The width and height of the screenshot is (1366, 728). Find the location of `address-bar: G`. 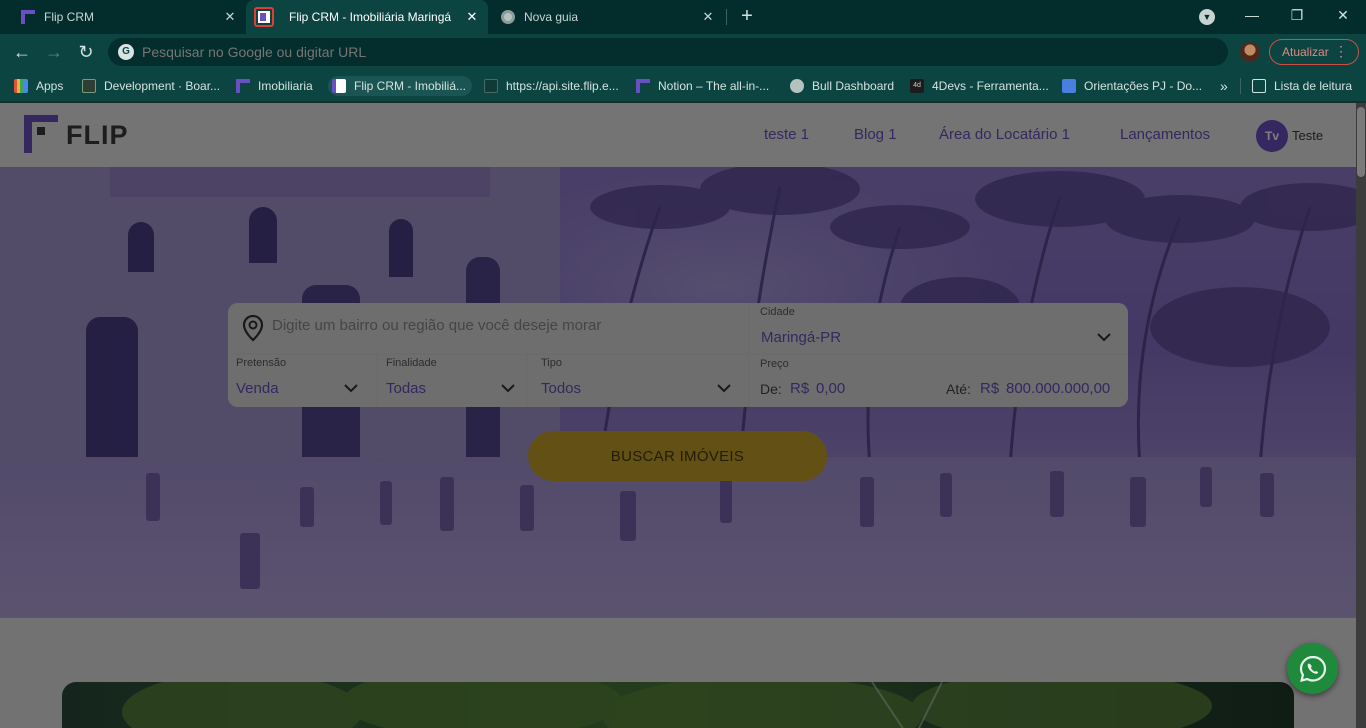

address-bar: G is located at coordinates (668, 52).